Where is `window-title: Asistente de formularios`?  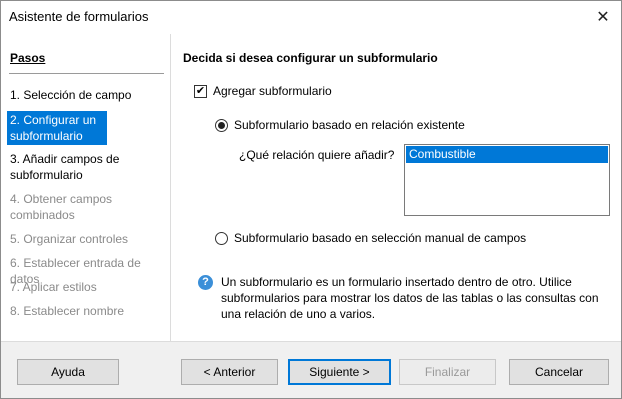 window-title: Asistente de formularios is located at coordinates (79, 16).